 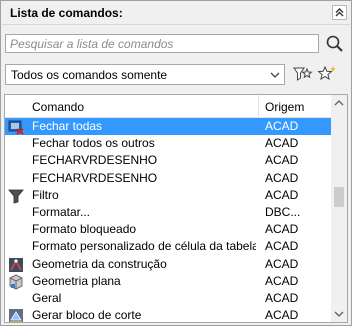 What do you see at coordinates (66, 13) in the screenshot?
I see `panel-title: Lista de comandos:` at bounding box center [66, 13].